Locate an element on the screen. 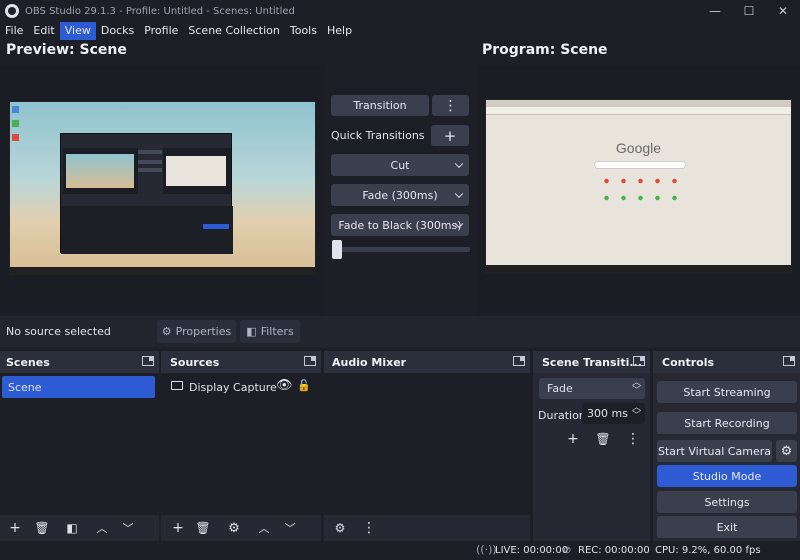 The image size is (800, 560). exit-button: Exit is located at coordinates (727, 527).